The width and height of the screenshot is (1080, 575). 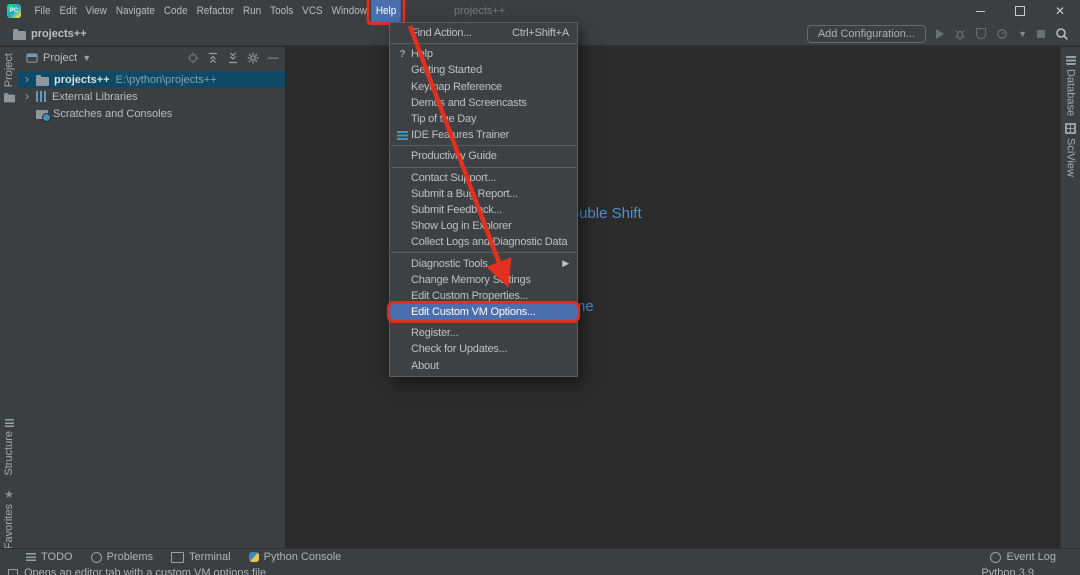 What do you see at coordinates (175, 11) in the screenshot?
I see `menubar-item-code: Code` at bounding box center [175, 11].